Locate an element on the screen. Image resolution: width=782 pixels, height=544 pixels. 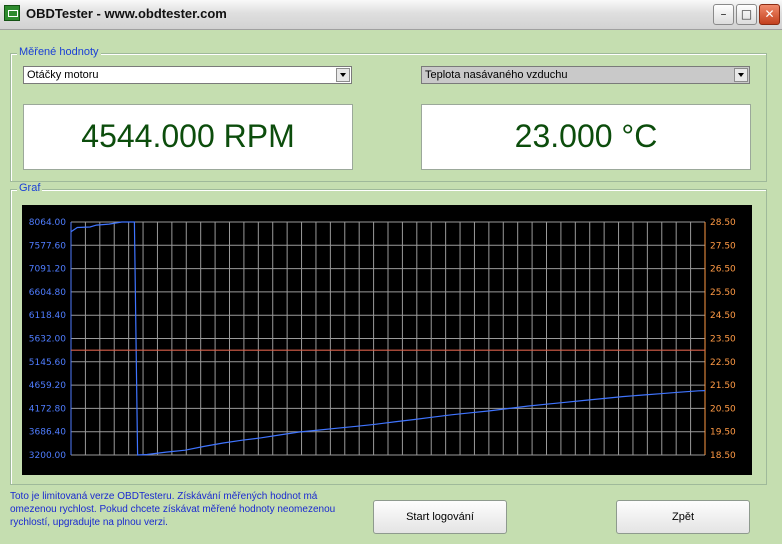
left-parameter-select: Otáčky motoru is located at coordinates (187, 75).